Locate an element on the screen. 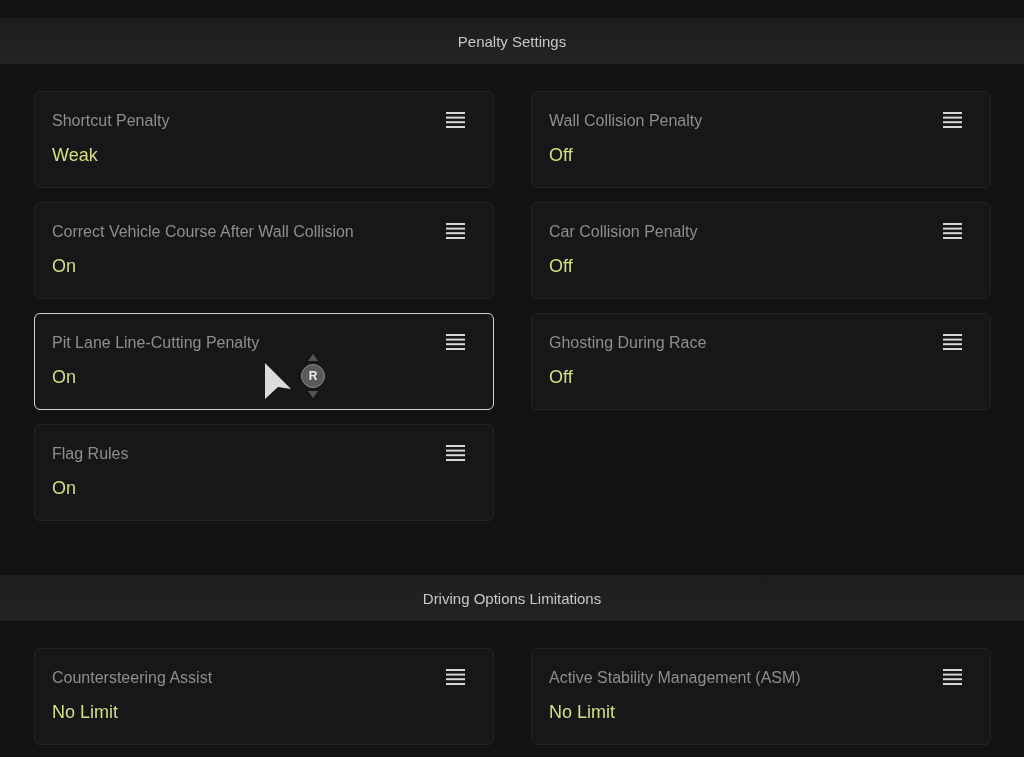  section-title: Penalty Settings is located at coordinates (512, 41).